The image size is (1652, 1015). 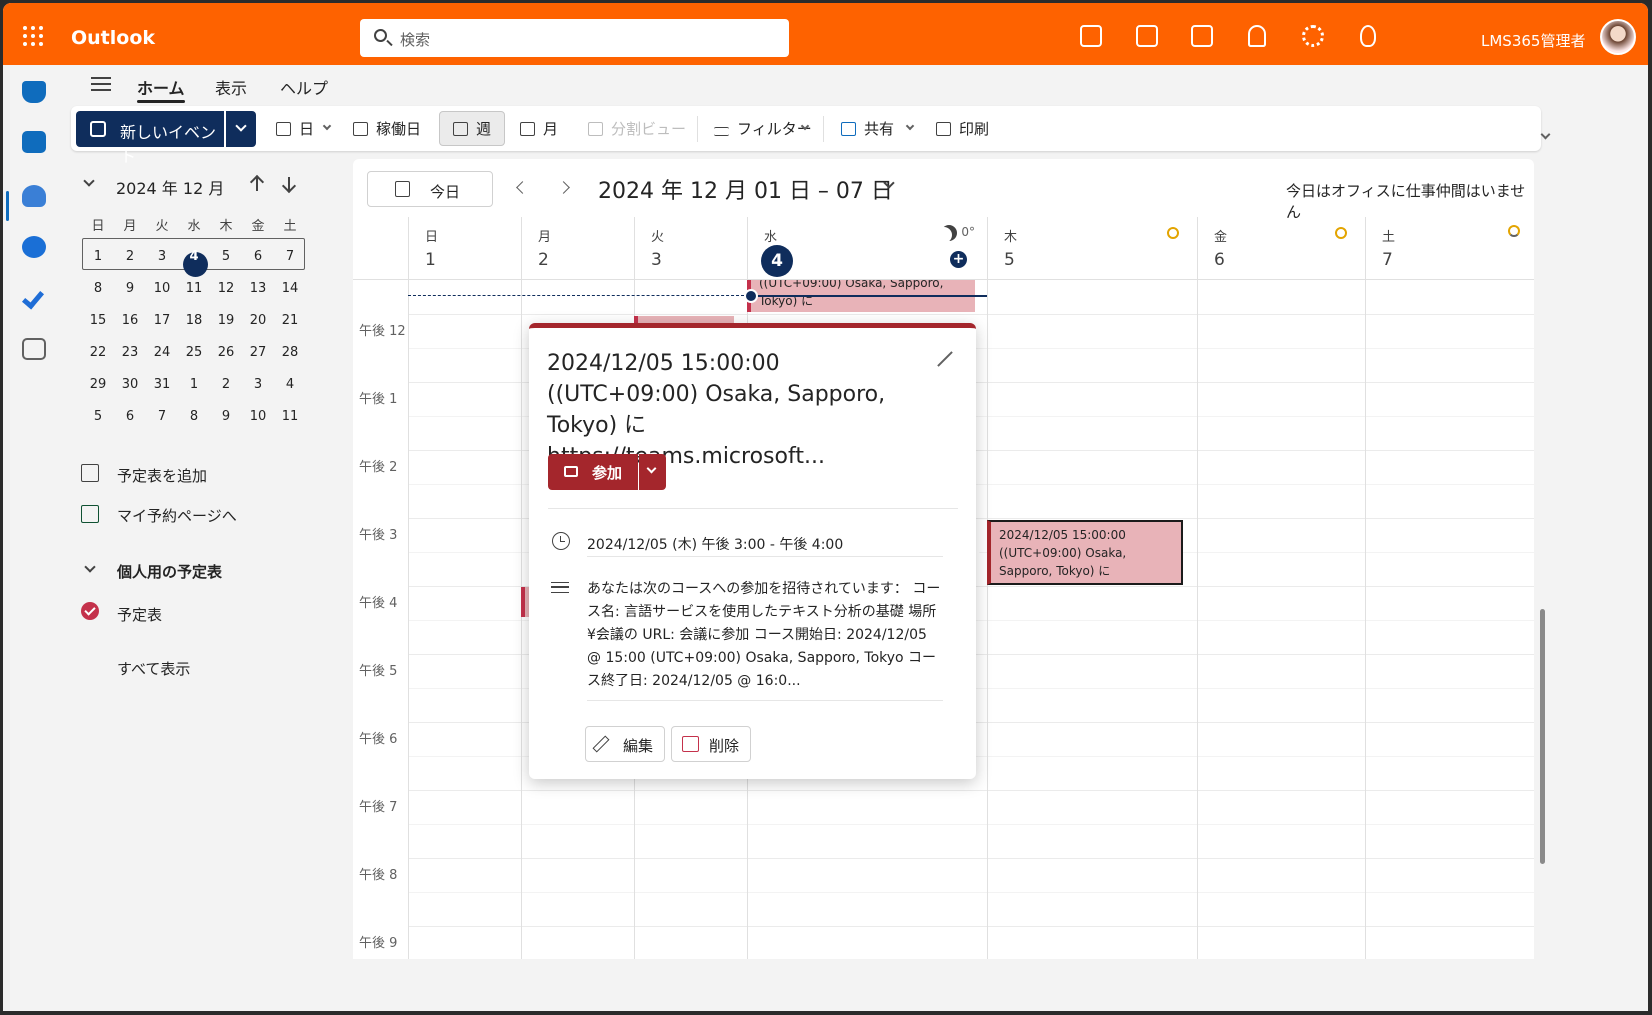 I want to click on day-header: 木5, so click(x=1092, y=248).